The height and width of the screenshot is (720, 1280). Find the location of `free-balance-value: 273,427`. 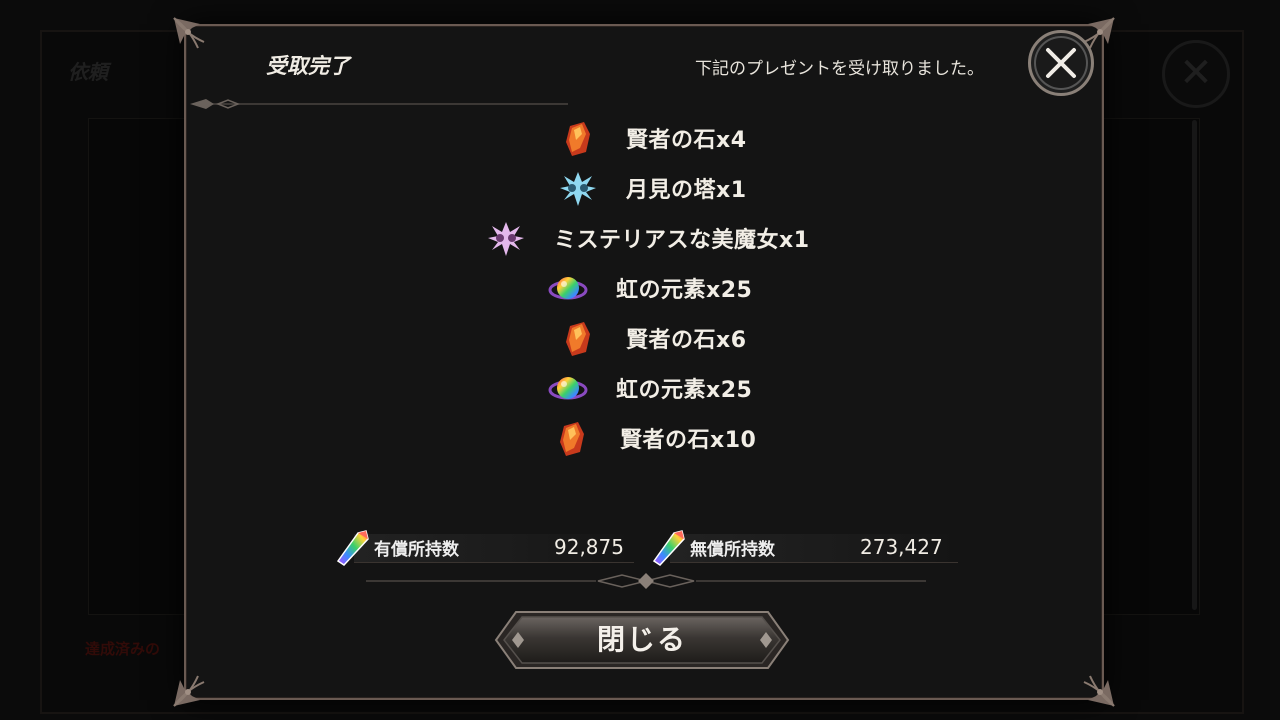

free-balance-value: 273,427 is located at coordinates (901, 547).